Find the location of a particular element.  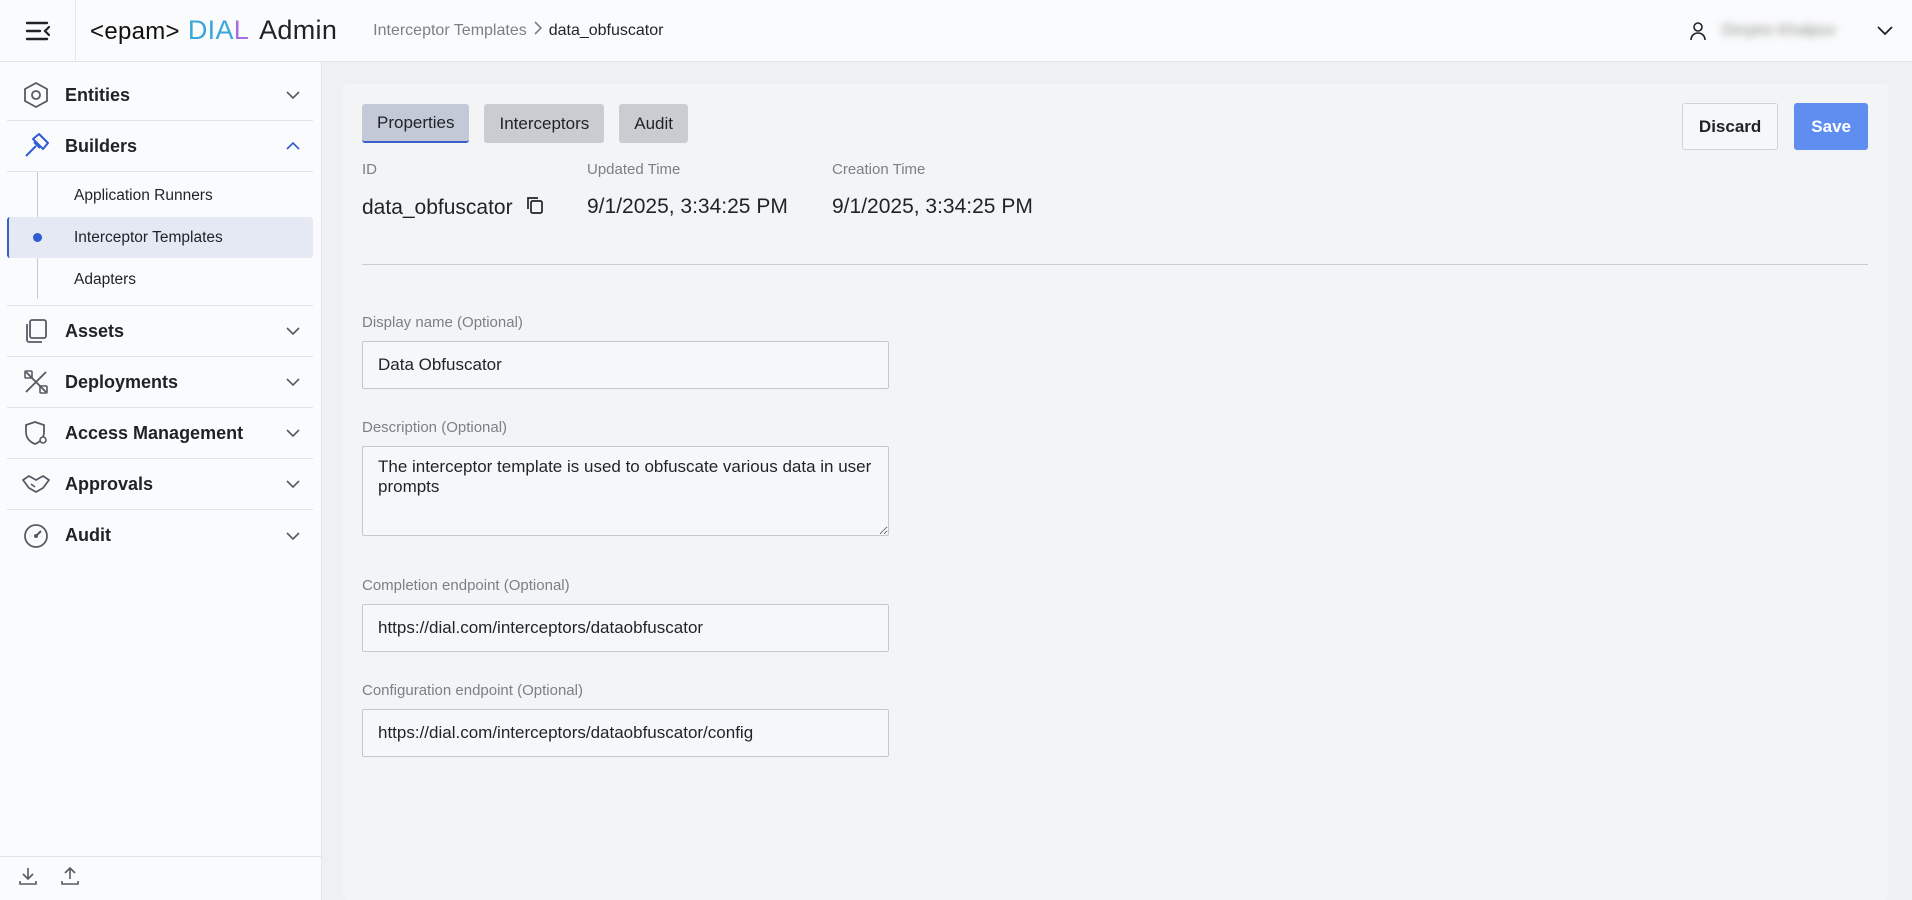

user-icon is located at coordinates (1698, 31).